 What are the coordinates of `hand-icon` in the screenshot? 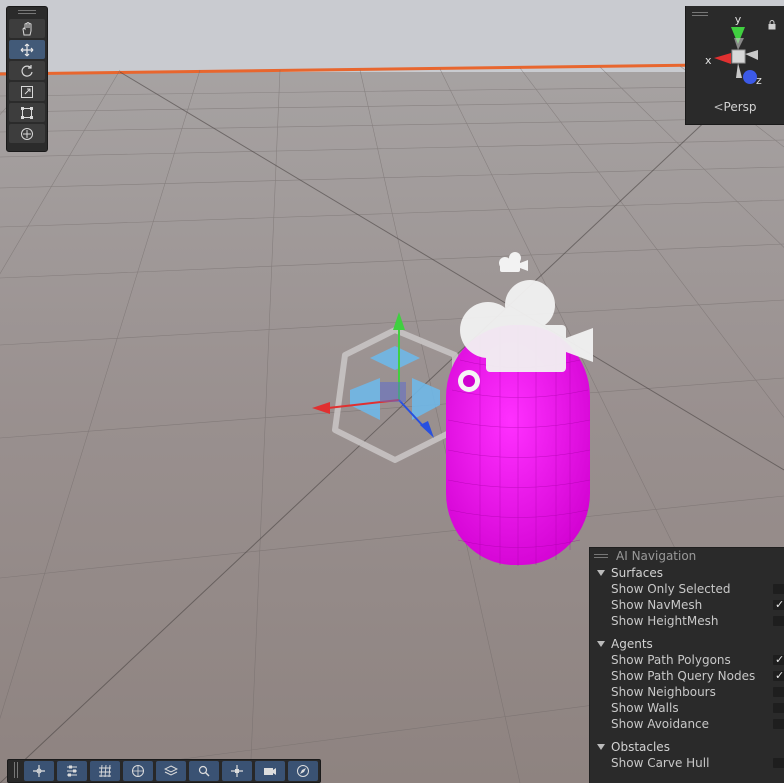 It's located at (27, 28).